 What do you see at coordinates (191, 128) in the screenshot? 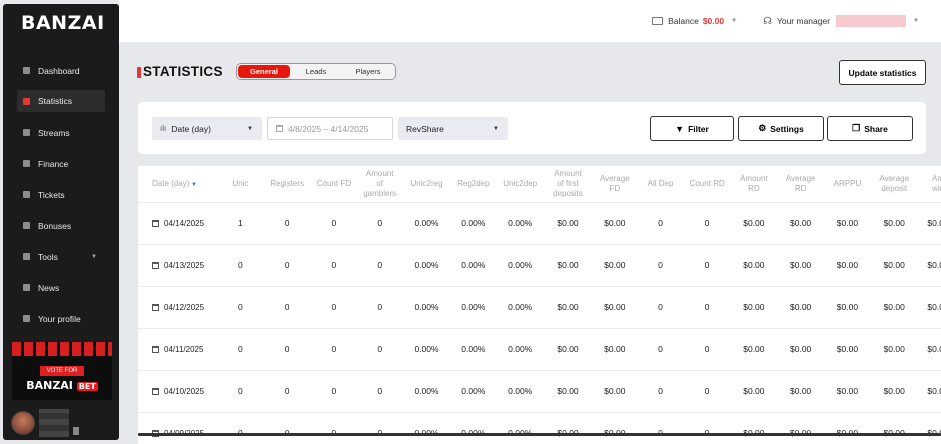
I see `group-by-value: Date (day)` at bounding box center [191, 128].